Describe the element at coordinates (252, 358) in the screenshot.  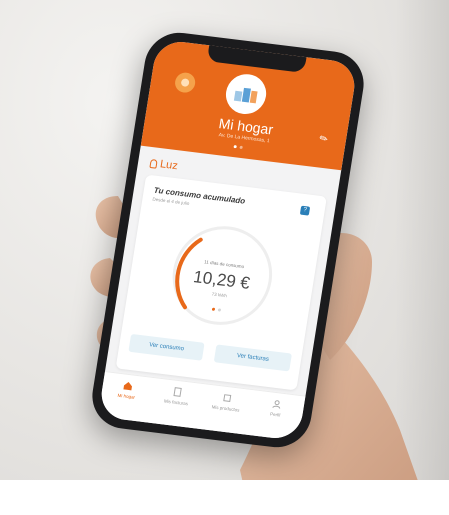
I see `view-invoices-button: Ver facturas` at that location.